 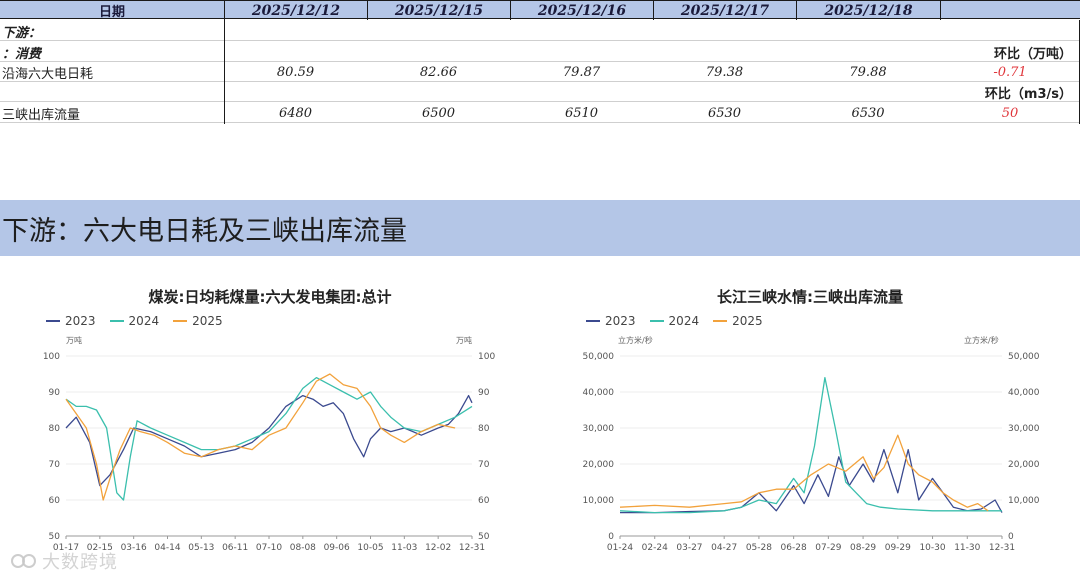 What do you see at coordinates (438, 113) in the screenshot?
I see `table-cell: 6500` at bounding box center [438, 113].